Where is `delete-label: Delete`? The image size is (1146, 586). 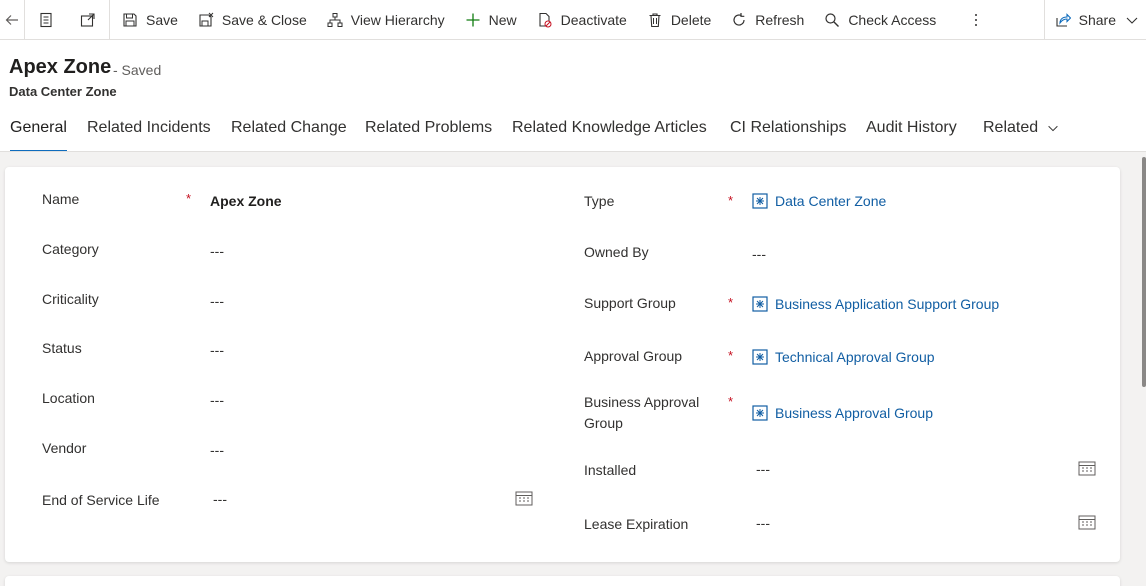 delete-label: Delete is located at coordinates (691, 19).